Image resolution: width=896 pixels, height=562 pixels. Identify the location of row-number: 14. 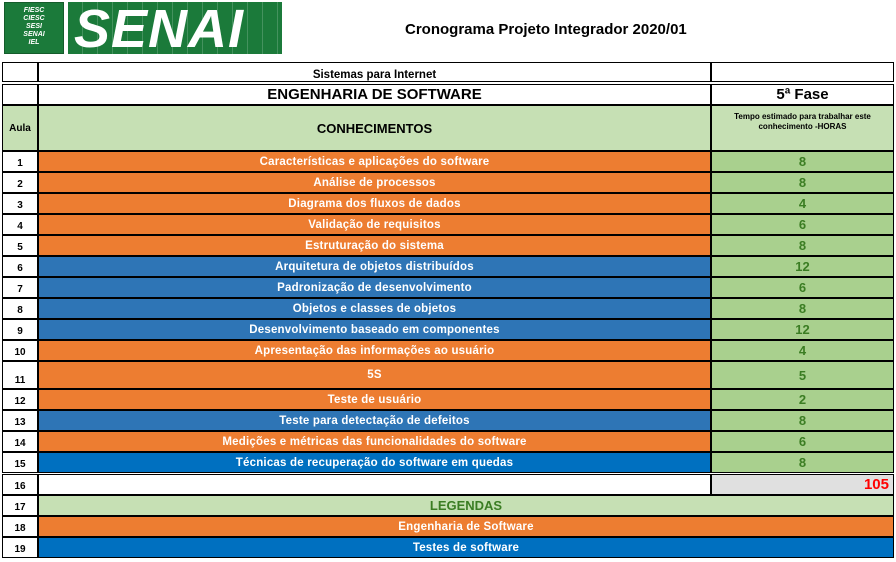
(20, 441).